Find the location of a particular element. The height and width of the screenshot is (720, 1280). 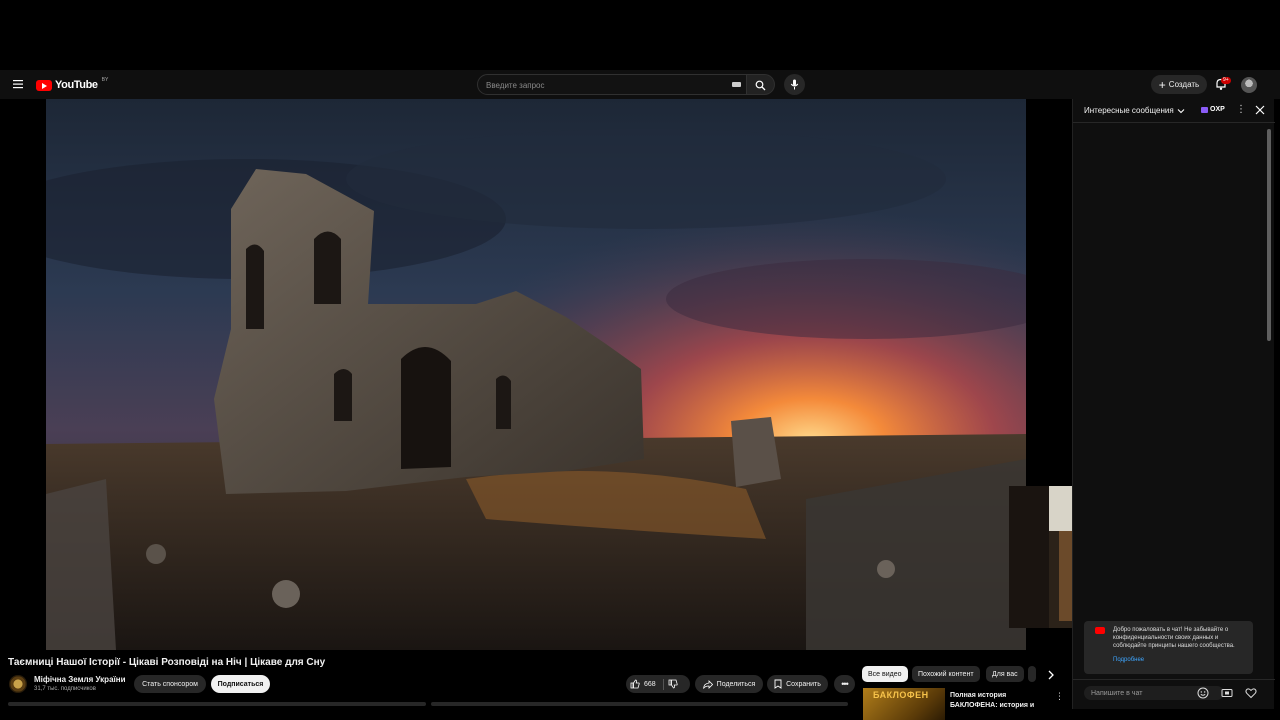

voice-search-button is located at coordinates (794, 84).